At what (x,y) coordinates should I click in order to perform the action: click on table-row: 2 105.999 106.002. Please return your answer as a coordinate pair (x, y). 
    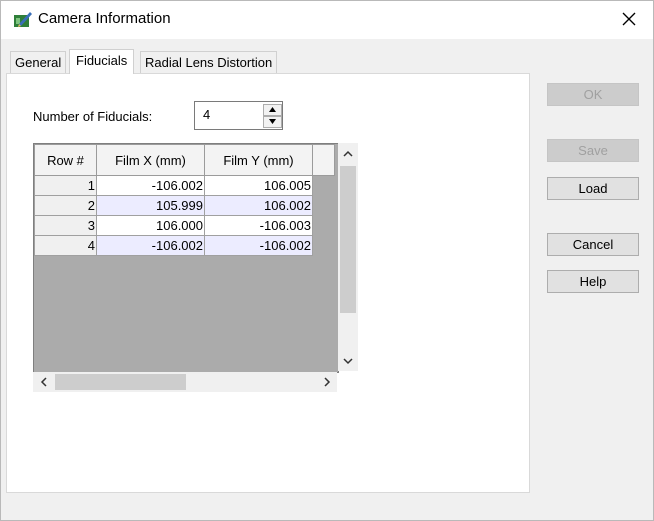
    Looking at the image, I should click on (184, 205).